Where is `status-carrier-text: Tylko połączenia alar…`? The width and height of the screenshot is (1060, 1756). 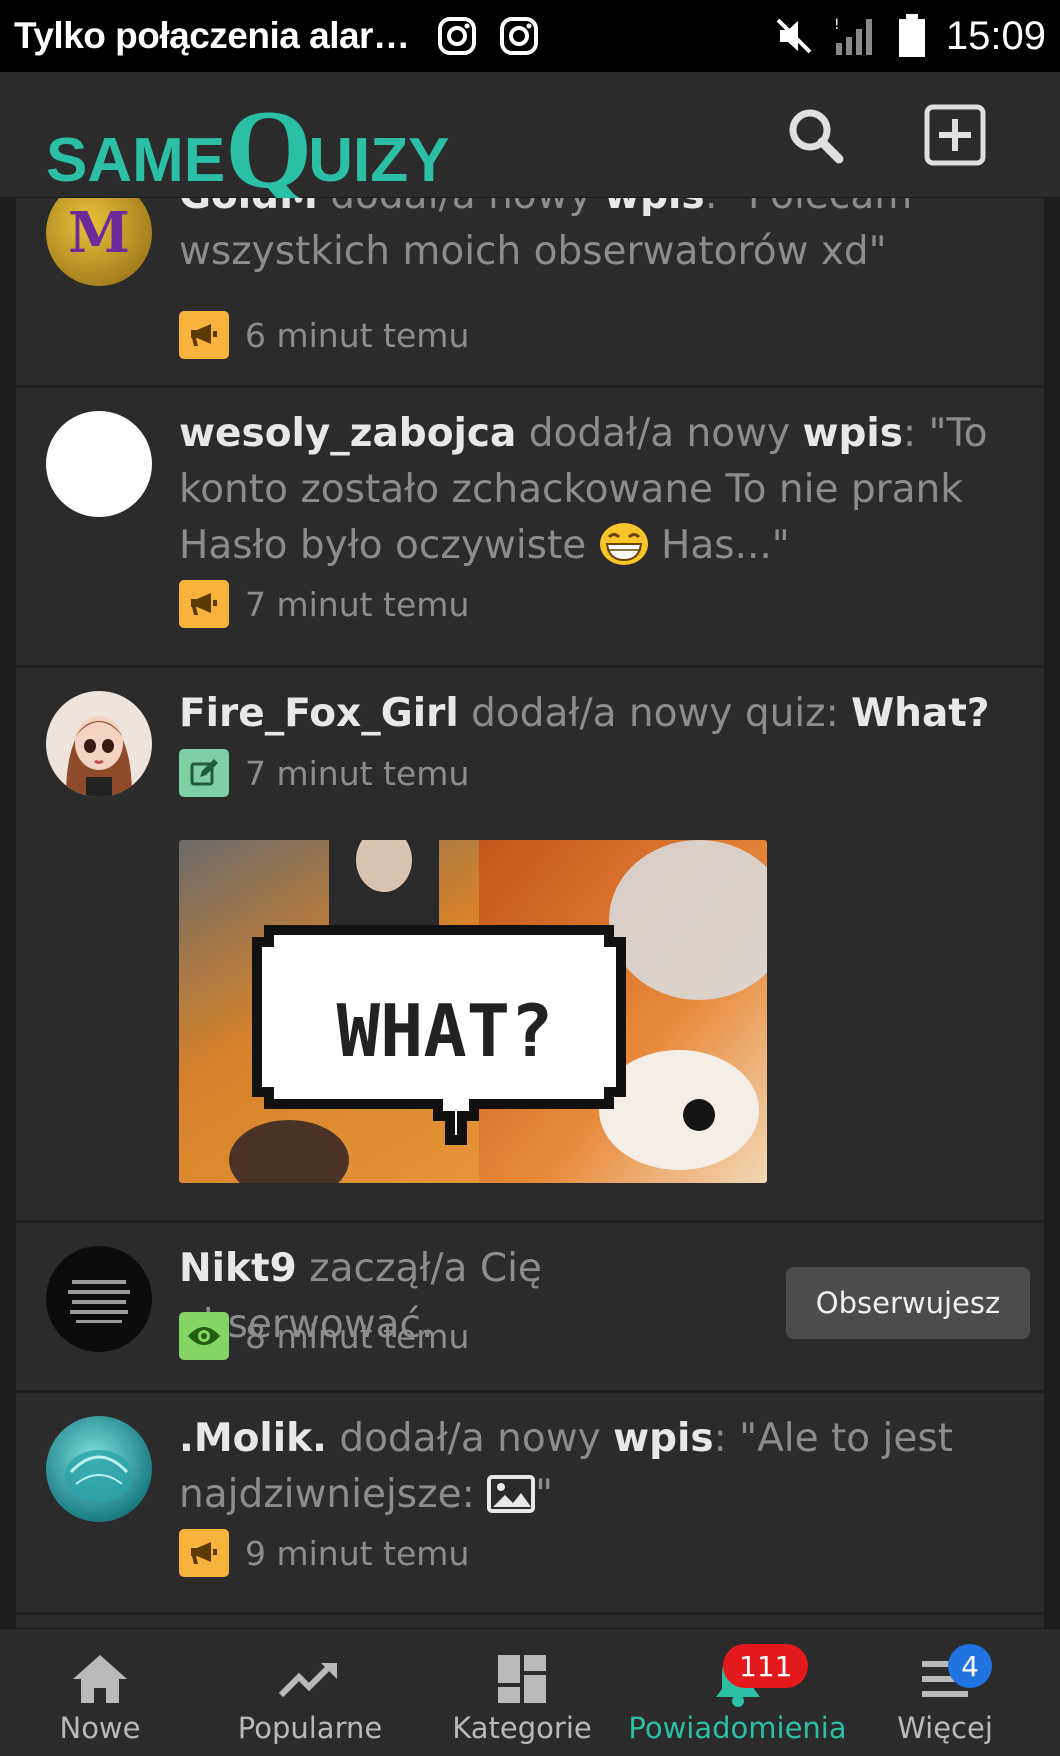
status-carrier-text: Tylko połączenia alar… is located at coordinates (212, 35).